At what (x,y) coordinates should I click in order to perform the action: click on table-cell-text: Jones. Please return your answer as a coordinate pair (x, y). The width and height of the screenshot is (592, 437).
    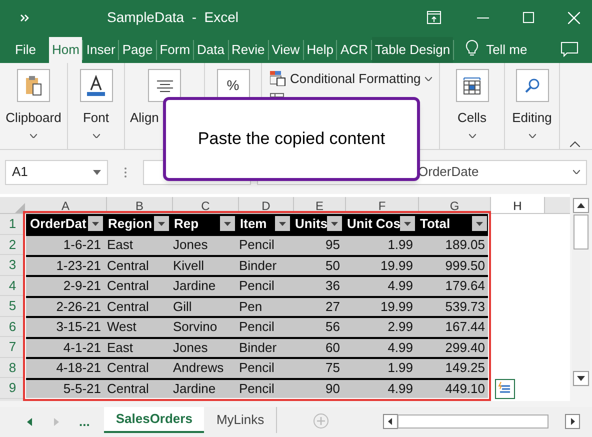
    Looking at the image, I should click on (190, 347).